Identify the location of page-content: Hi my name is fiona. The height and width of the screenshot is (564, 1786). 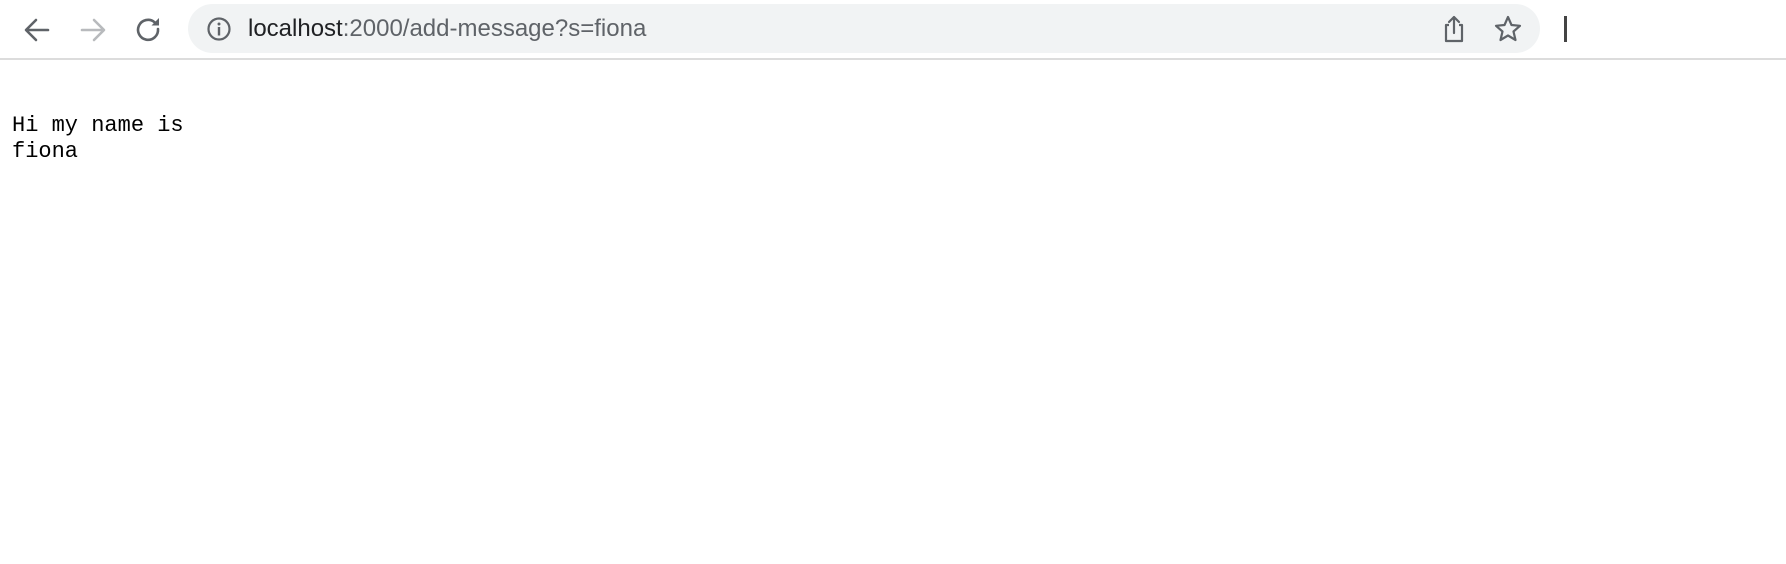
(98, 139).